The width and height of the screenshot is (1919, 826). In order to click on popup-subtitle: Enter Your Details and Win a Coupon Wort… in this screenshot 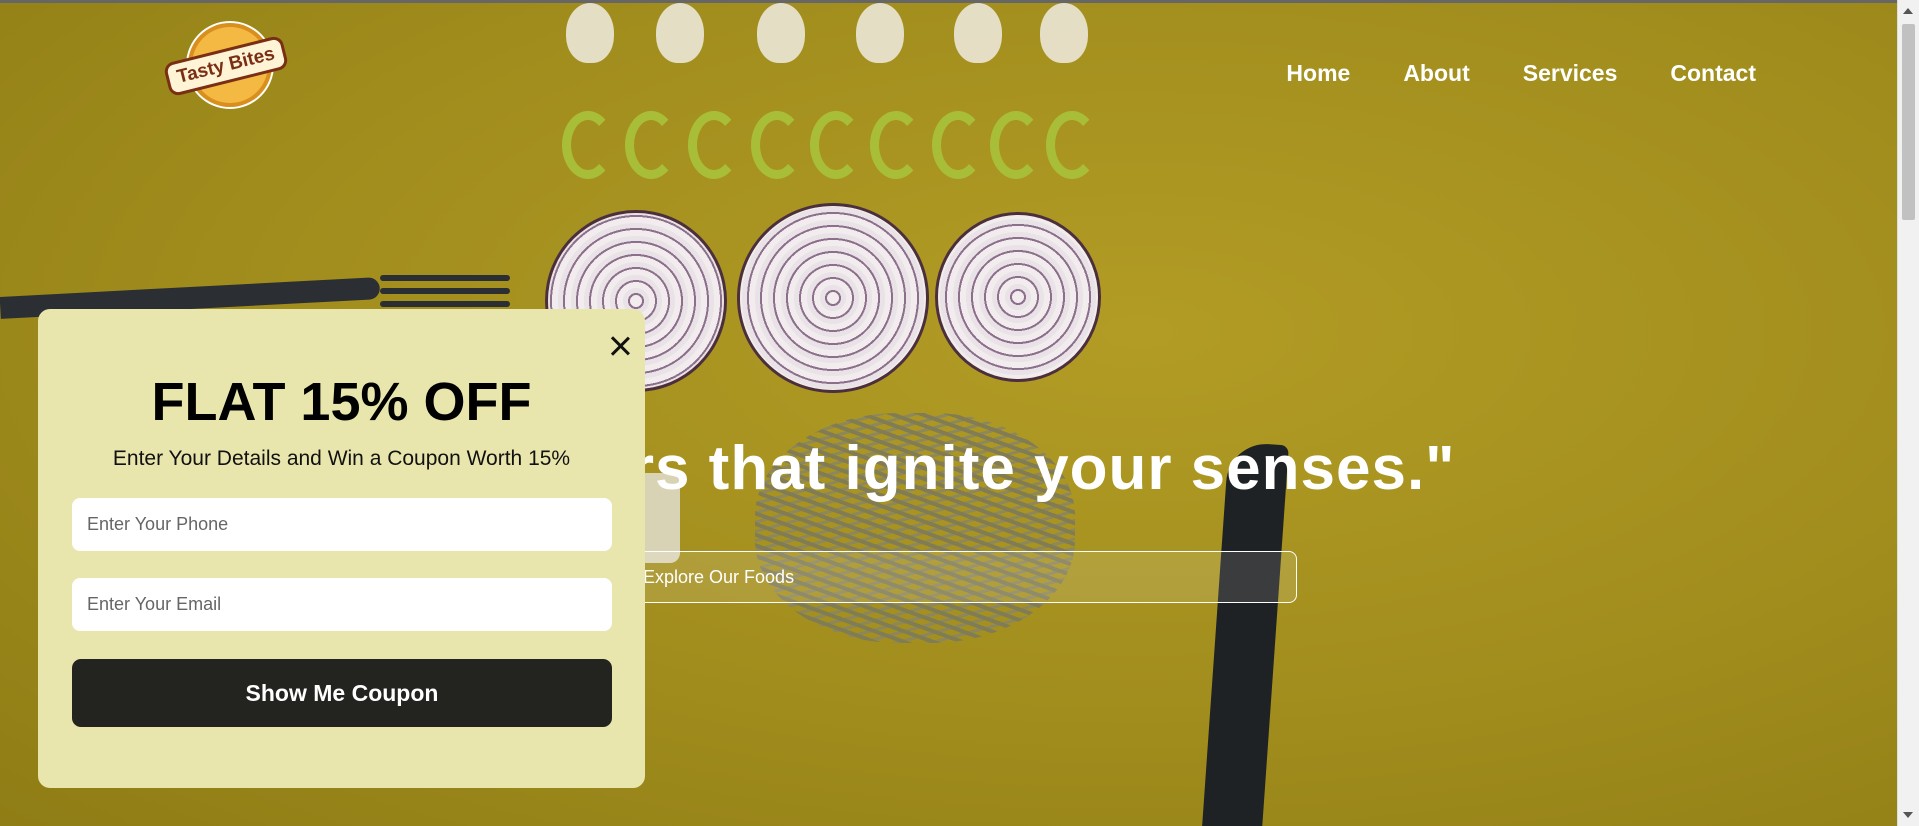, I will do `click(341, 458)`.